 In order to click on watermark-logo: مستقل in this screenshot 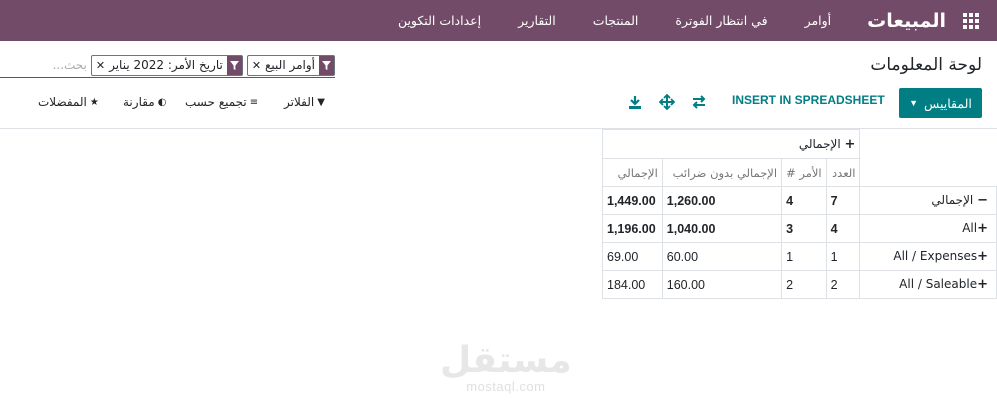, I will do `click(506, 360)`.